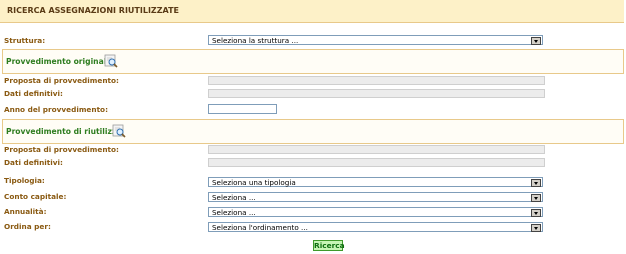 The height and width of the screenshot is (254, 626). I want to click on section-reuse: Provvedimento di riutilizzo, so click(313, 131).